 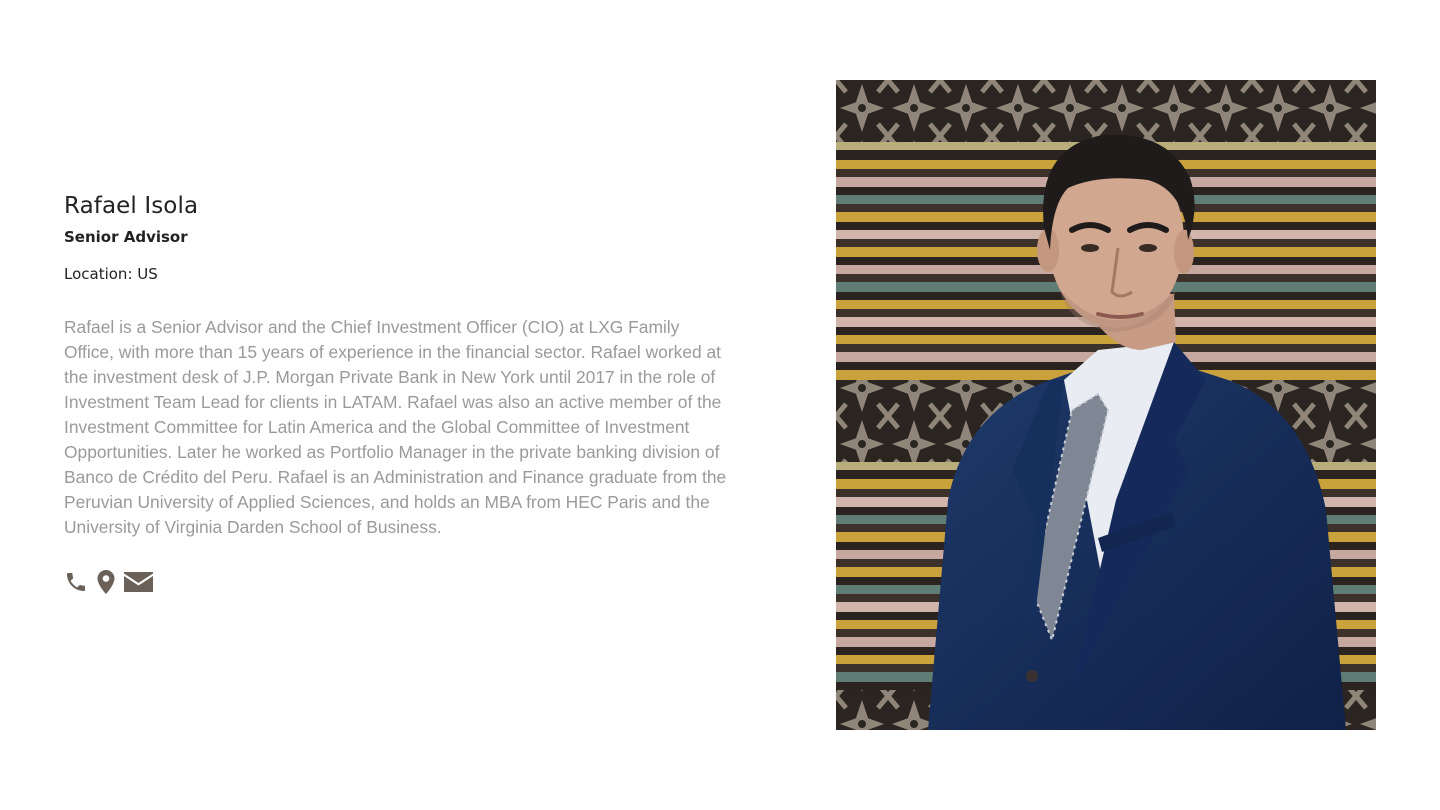 I want to click on location-pin-icon, so click(x=106, y=582).